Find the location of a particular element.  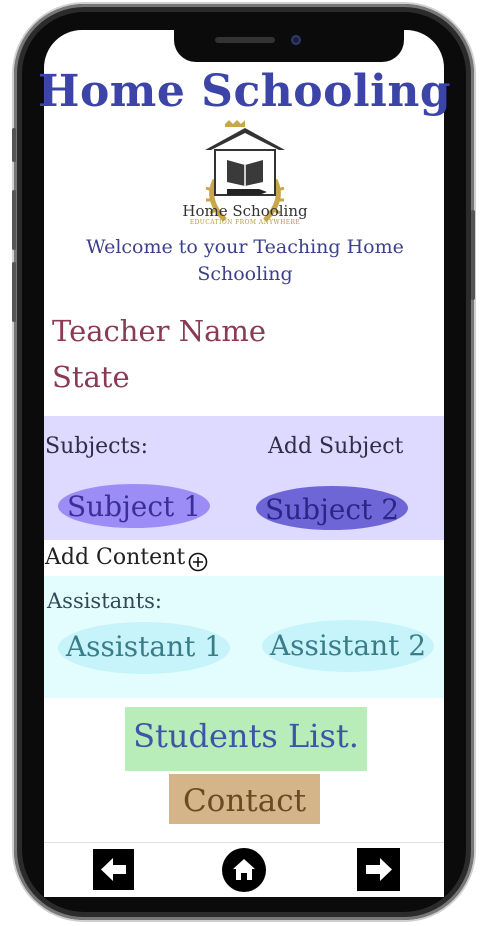

forward-button is located at coordinates (378, 869).